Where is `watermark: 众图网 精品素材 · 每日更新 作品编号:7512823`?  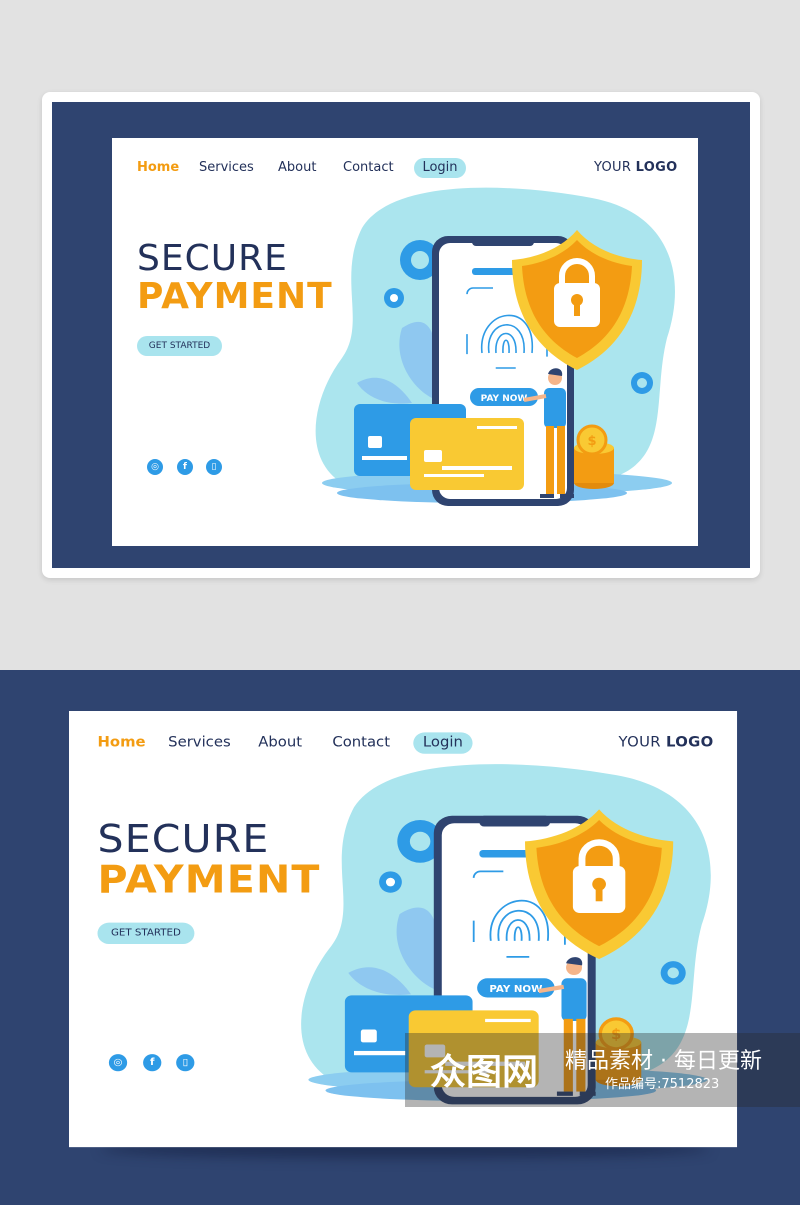
watermark: 众图网 精品素材 · 每日更新 作品编号:7512823 is located at coordinates (602, 1070).